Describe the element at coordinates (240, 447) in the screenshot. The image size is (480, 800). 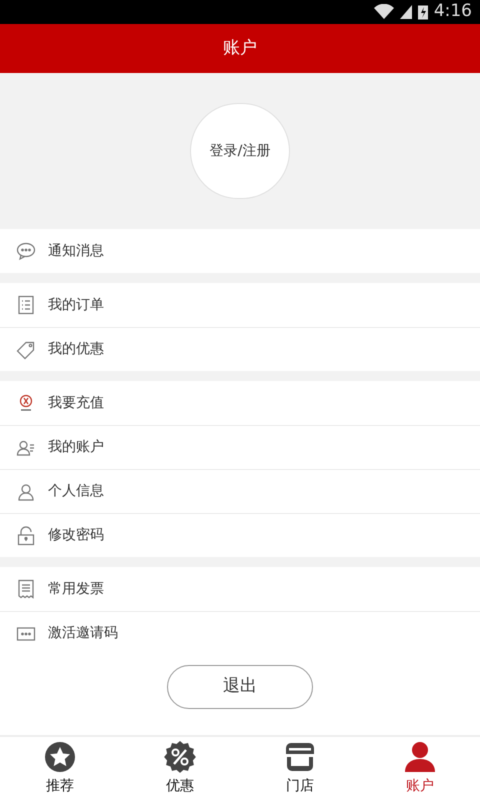
I see `menu-item: 我的账户` at that location.